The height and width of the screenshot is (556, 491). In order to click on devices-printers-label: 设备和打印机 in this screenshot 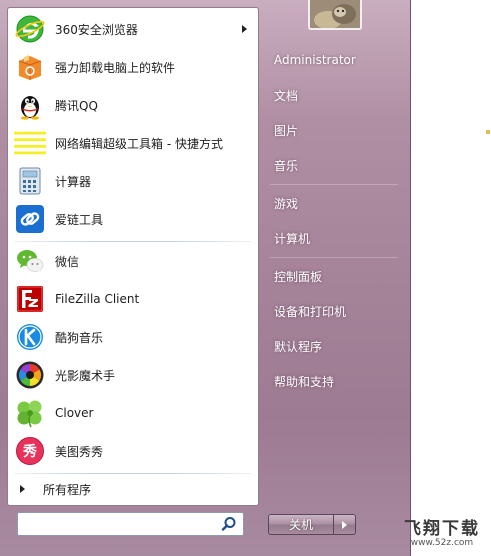, I will do `click(310, 311)`.